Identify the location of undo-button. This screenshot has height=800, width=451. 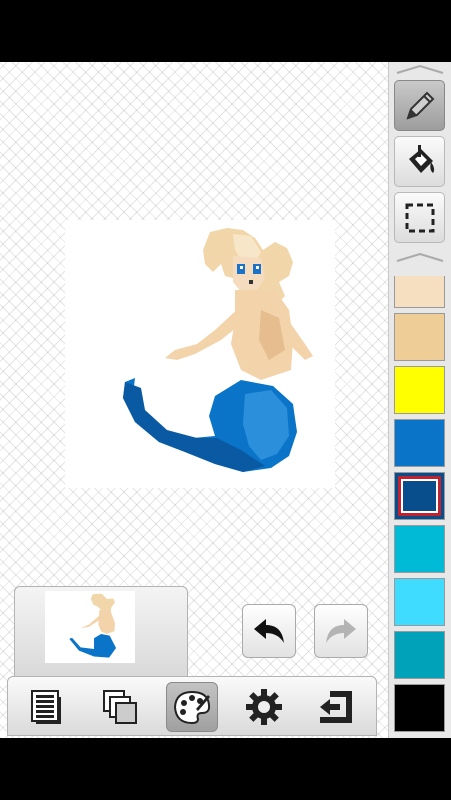
(269, 631).